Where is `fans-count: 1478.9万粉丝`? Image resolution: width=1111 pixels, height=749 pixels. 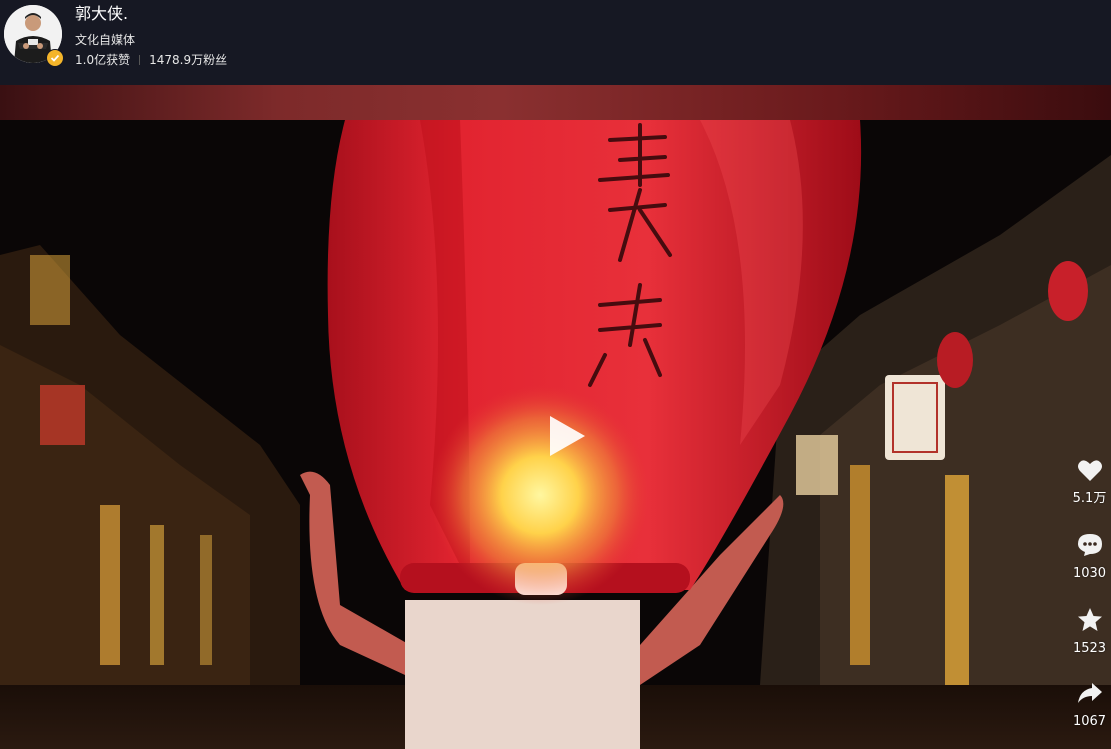 fans-count: 1478.9万粉丝 is located at coordinates (188, 60).